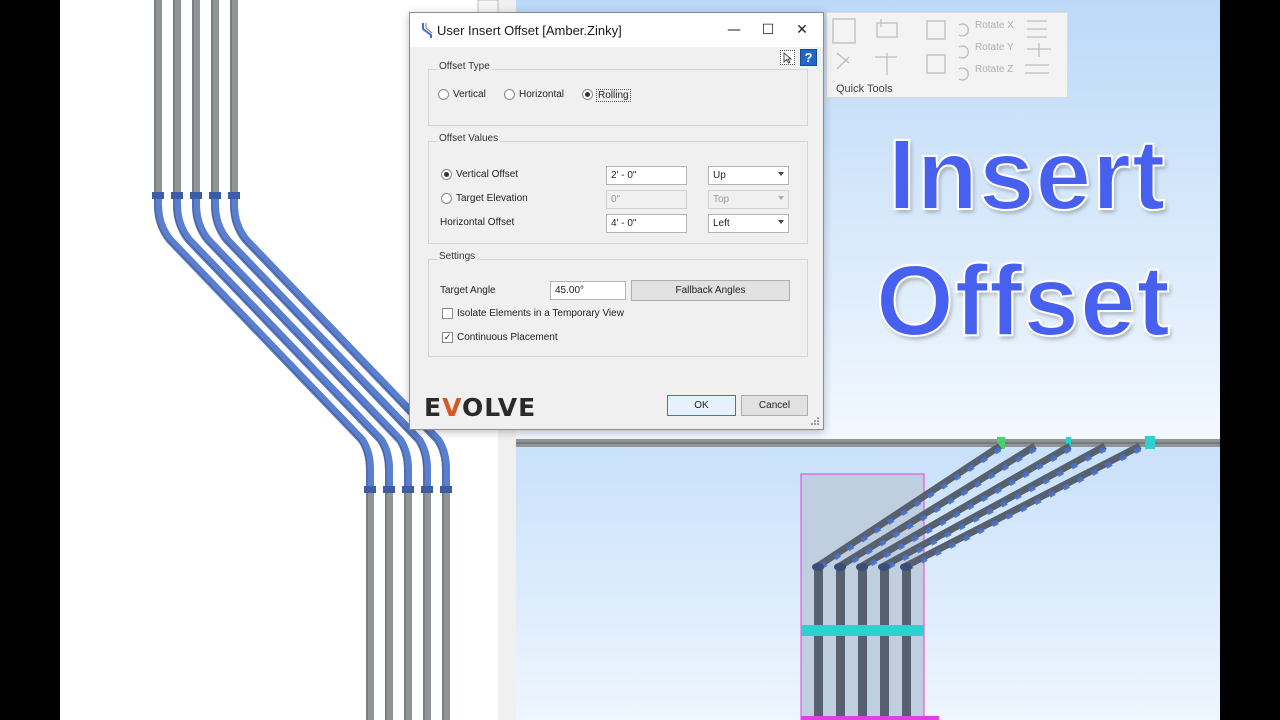  Describe the element at coordinates (963, 52) in the screenshot. I see `rotate-icon-y` at that location.